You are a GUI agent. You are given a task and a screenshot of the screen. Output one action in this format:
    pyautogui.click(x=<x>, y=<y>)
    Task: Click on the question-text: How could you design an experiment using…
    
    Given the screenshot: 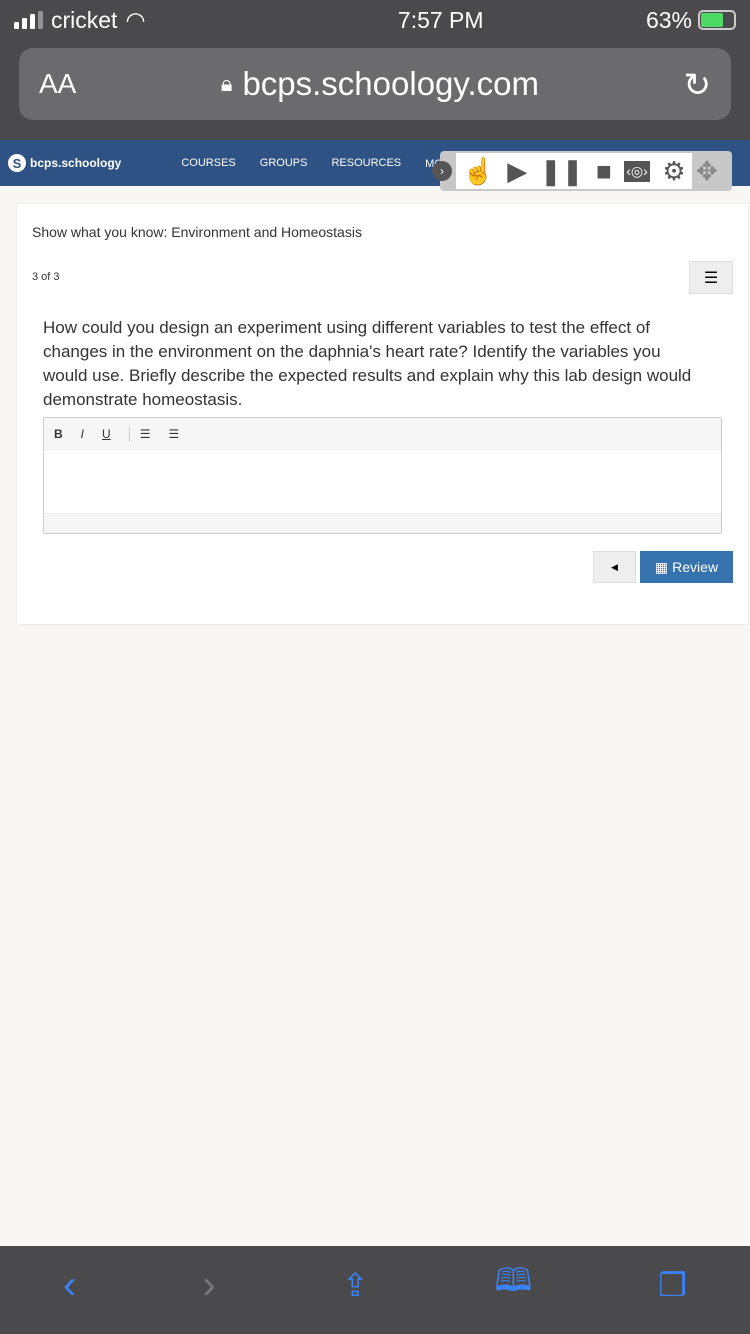 What is the action you would take?
    pyautogui.click(x=367, y=363)
    